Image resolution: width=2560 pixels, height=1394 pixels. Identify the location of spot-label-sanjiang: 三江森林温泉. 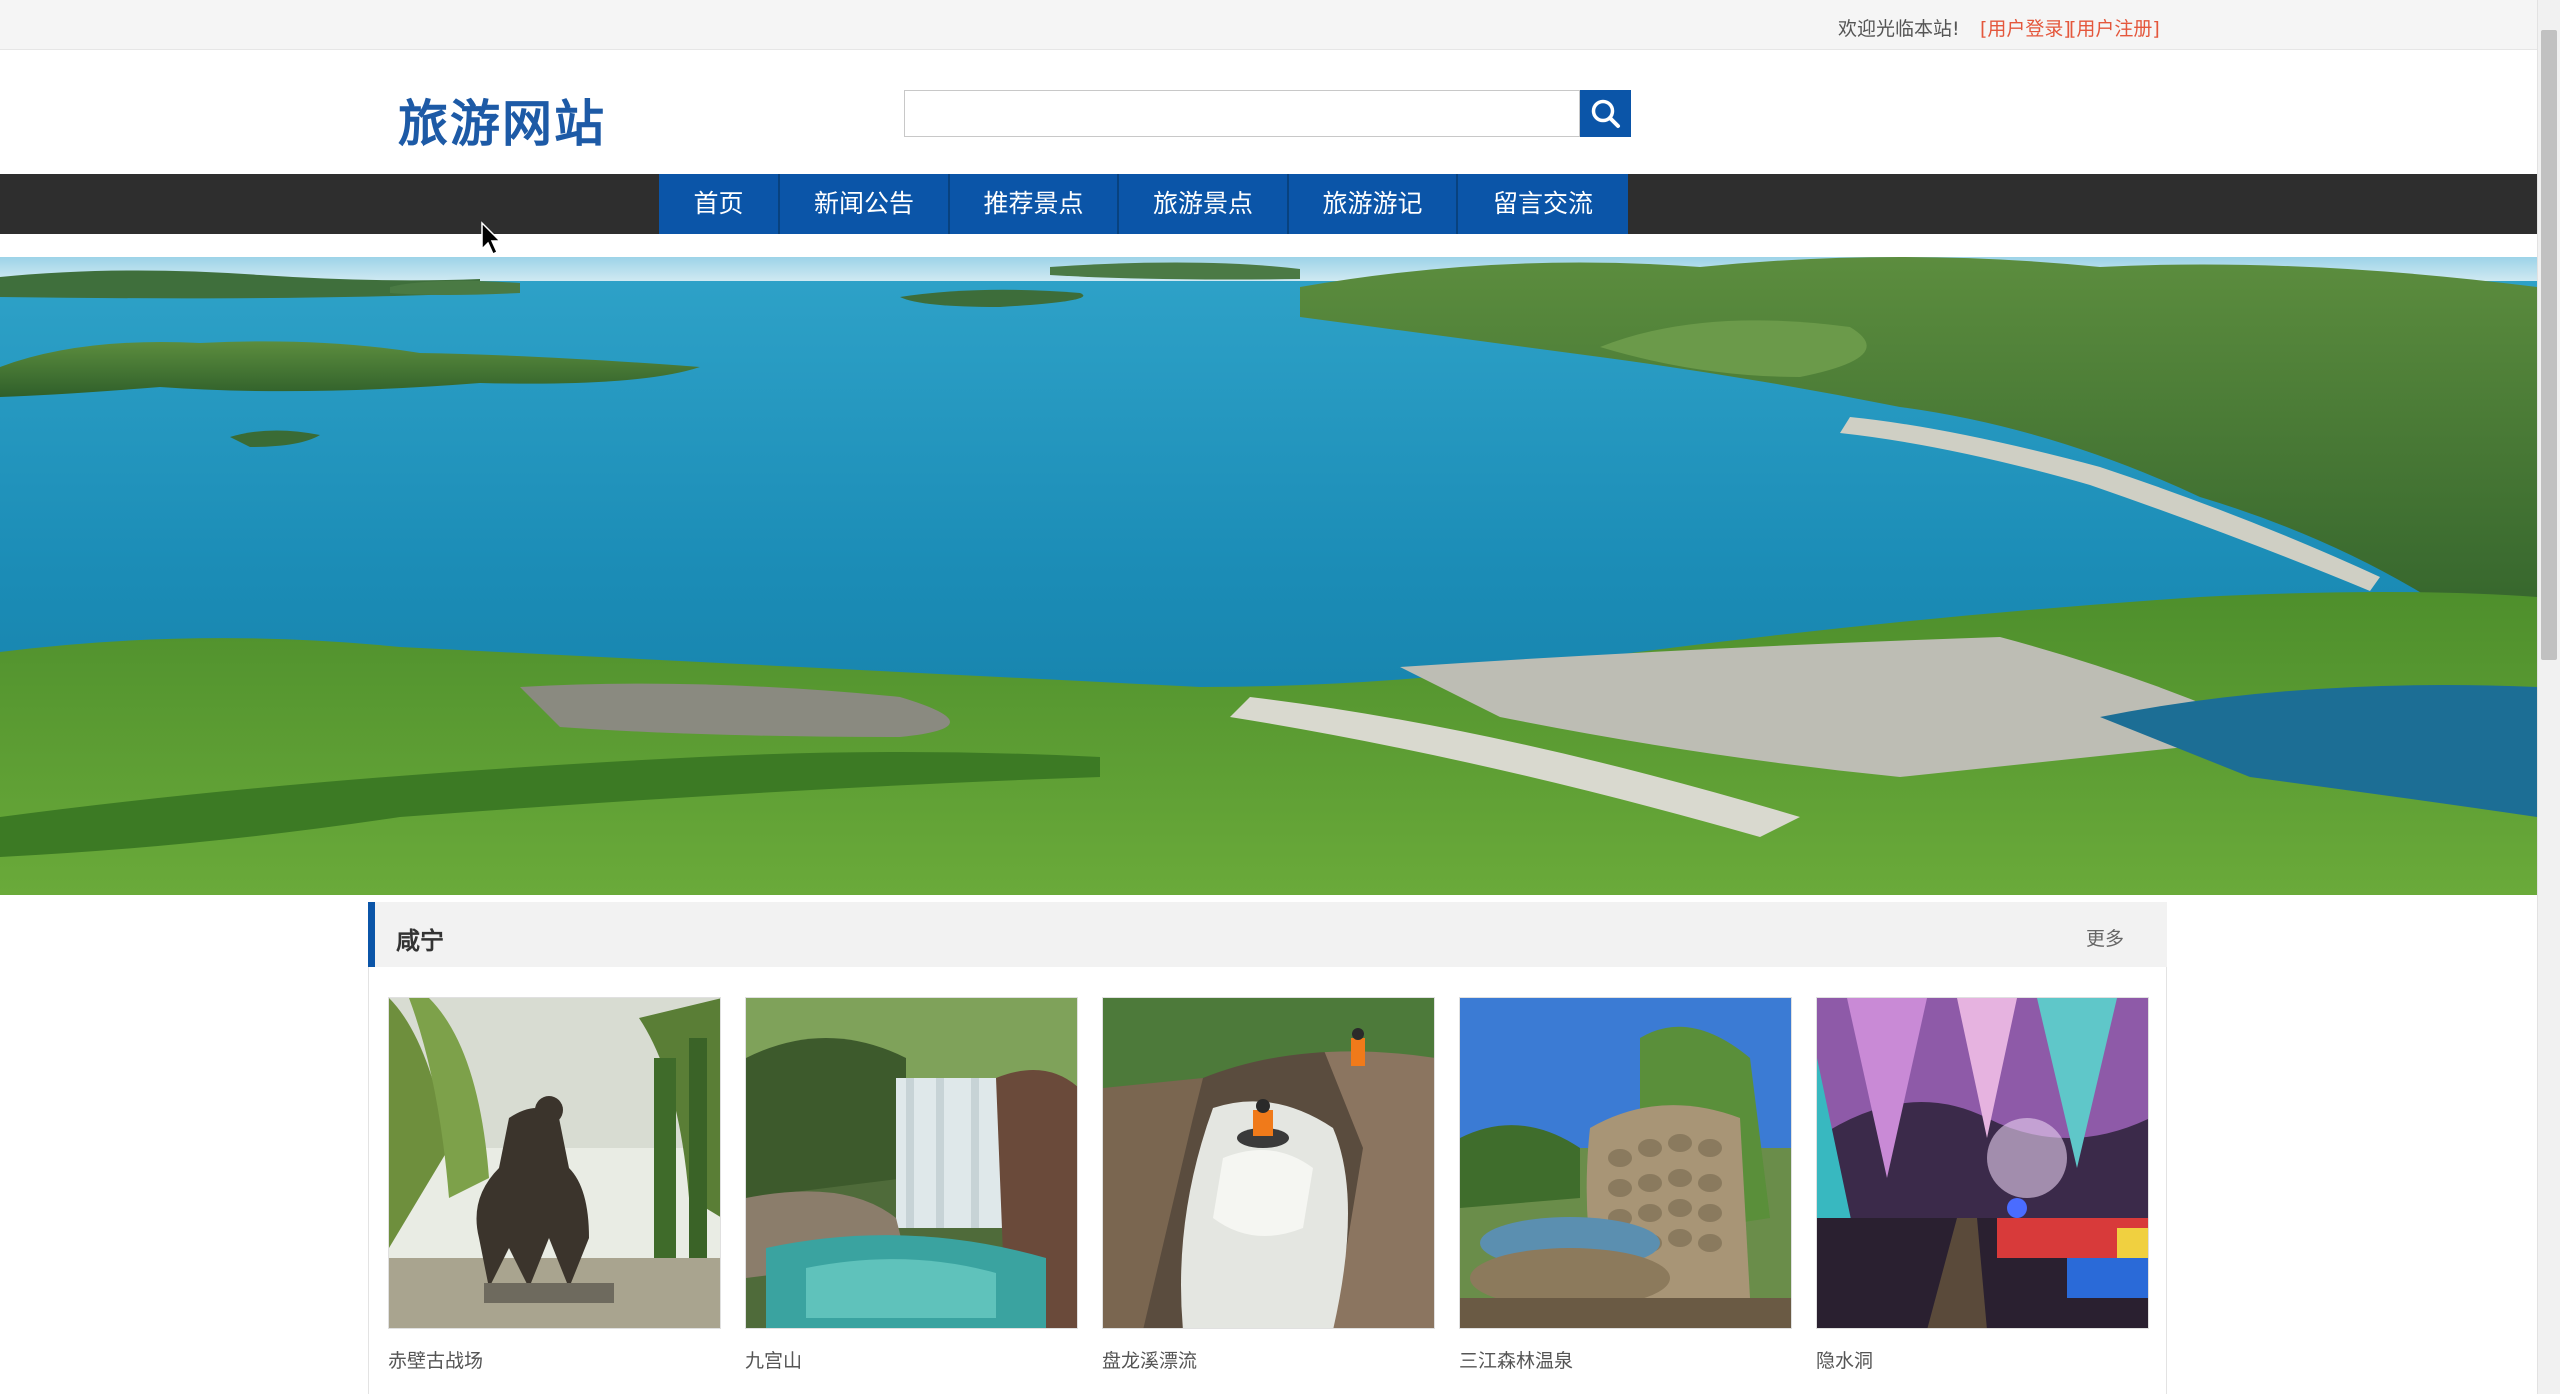
(1516, 1359).